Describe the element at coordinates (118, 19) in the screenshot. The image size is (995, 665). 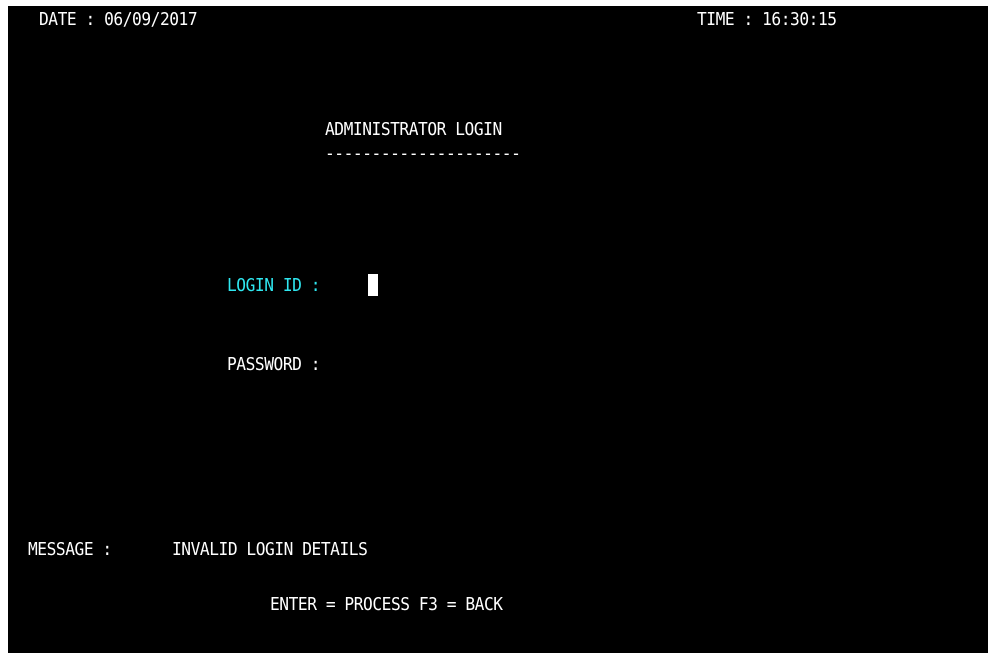
I see `date-display: DATE : 06/09/2017` at that location.